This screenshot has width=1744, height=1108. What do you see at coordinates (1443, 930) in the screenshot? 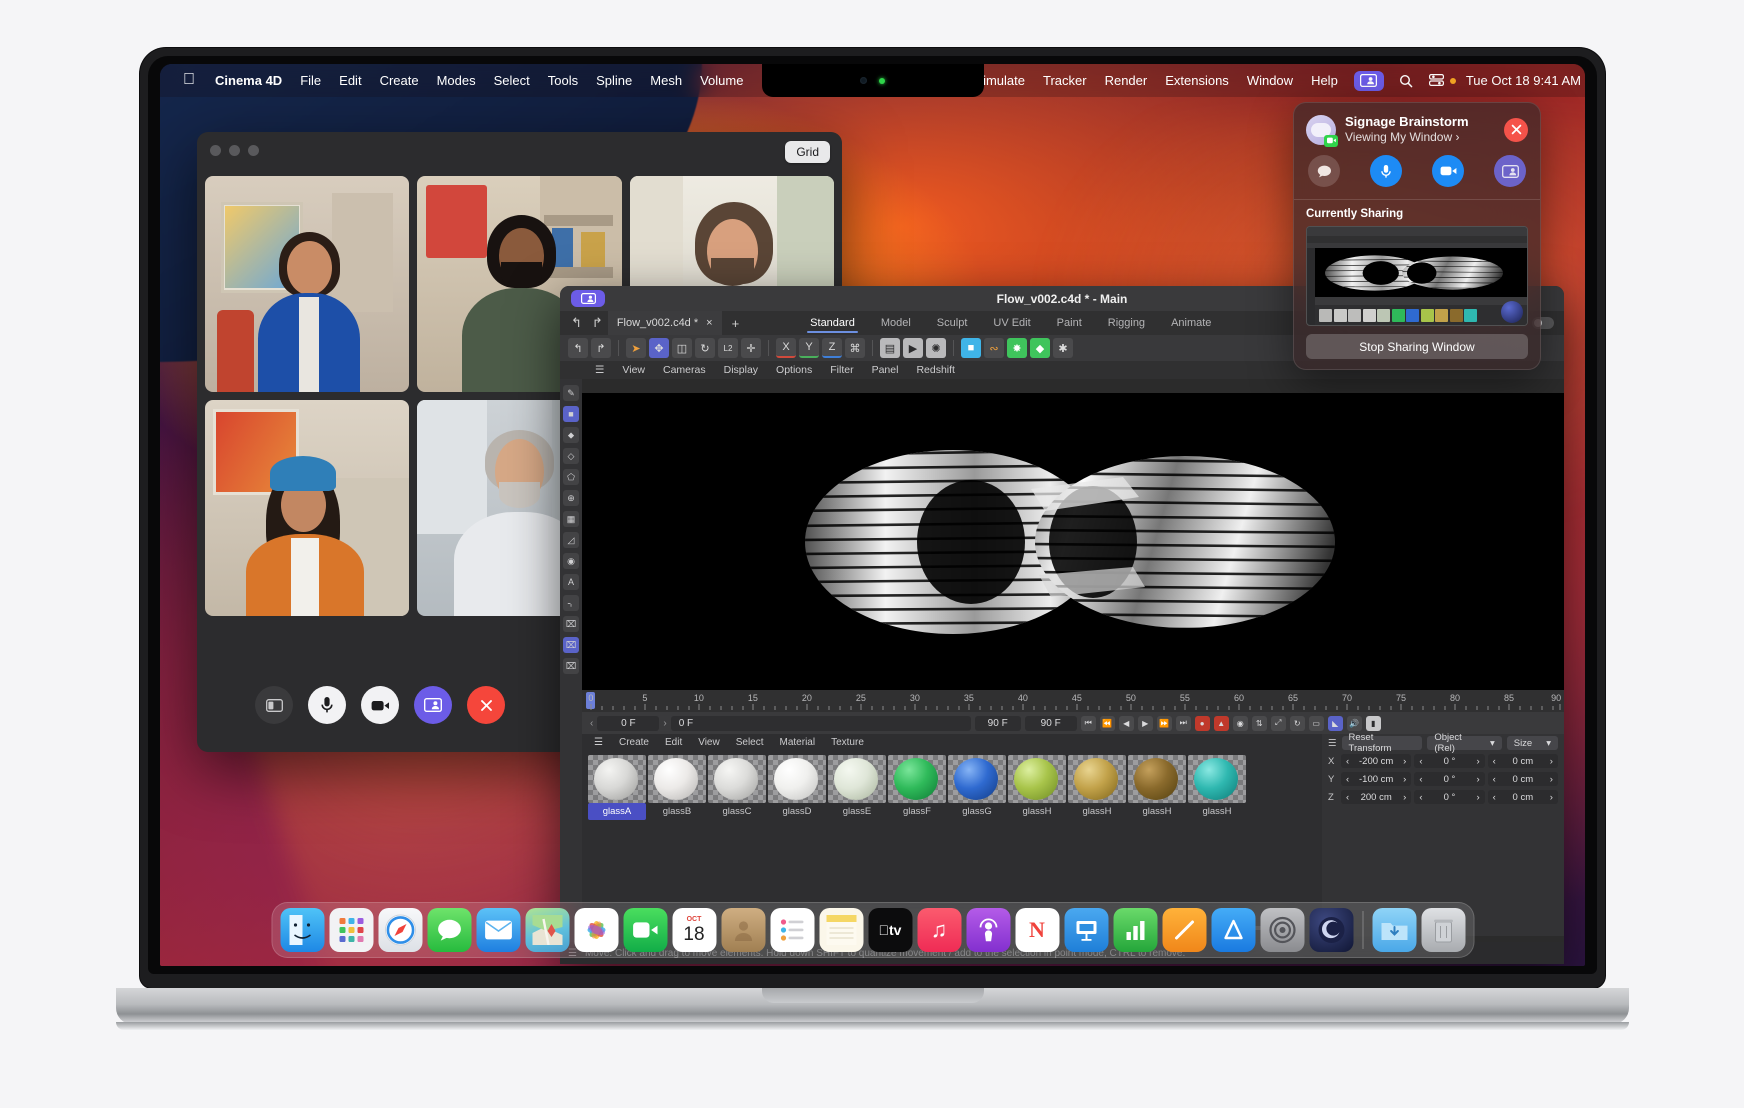
I see `dock-item-trash` at bounding box center [1443, 930].